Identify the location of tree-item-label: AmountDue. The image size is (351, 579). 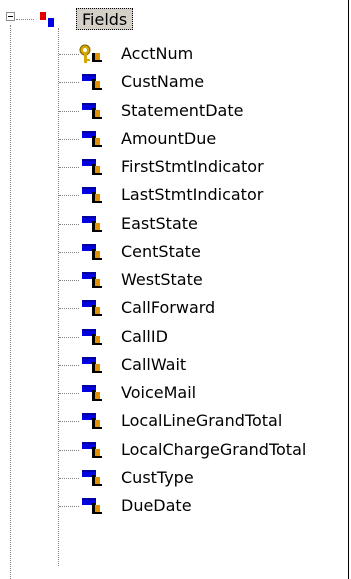
(168, 139).